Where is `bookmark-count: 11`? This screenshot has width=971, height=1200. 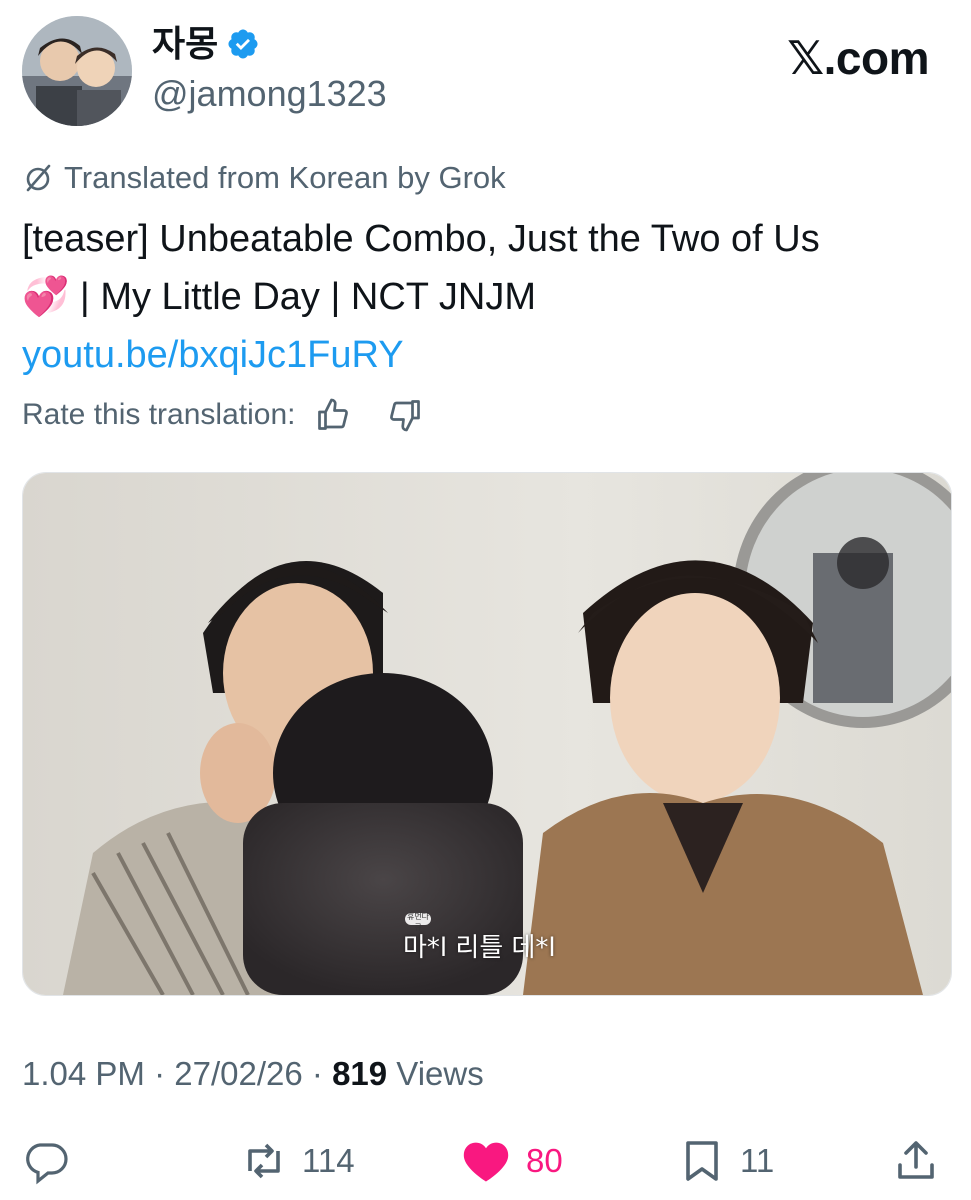 bookmark-count: 11 is located at coordinates (757, 1160).